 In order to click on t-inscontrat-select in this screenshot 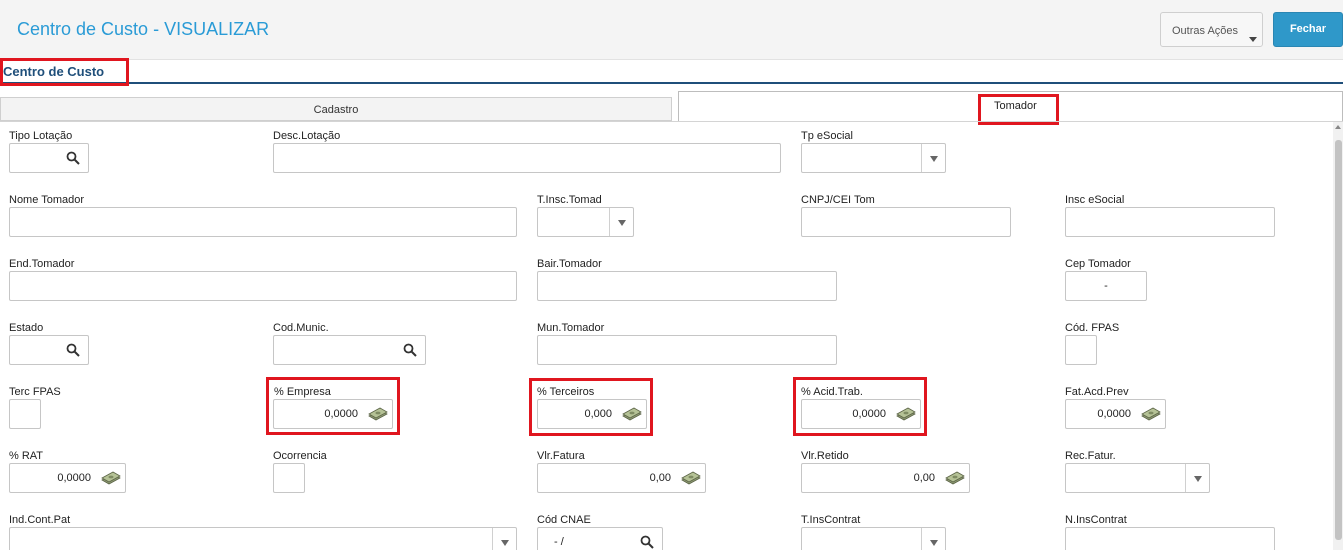, I will do `click(873, 538)`.